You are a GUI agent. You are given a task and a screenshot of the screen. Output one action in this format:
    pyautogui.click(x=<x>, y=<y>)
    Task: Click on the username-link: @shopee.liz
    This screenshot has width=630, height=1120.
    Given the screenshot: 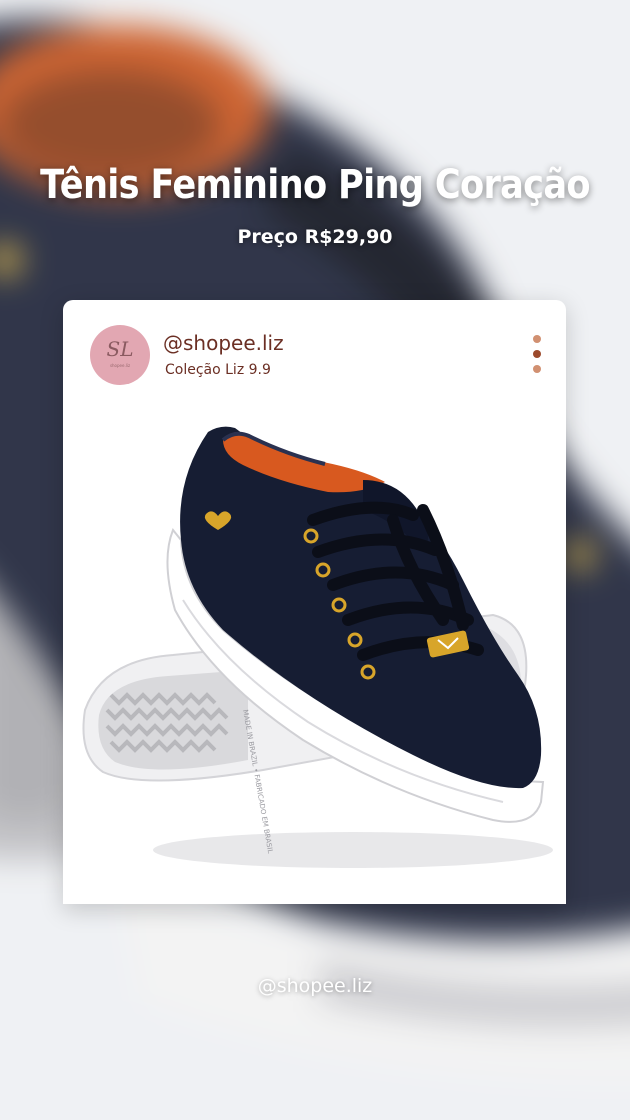 What is the action you would take?
    pyautogui.click(x=223, y=343)
    